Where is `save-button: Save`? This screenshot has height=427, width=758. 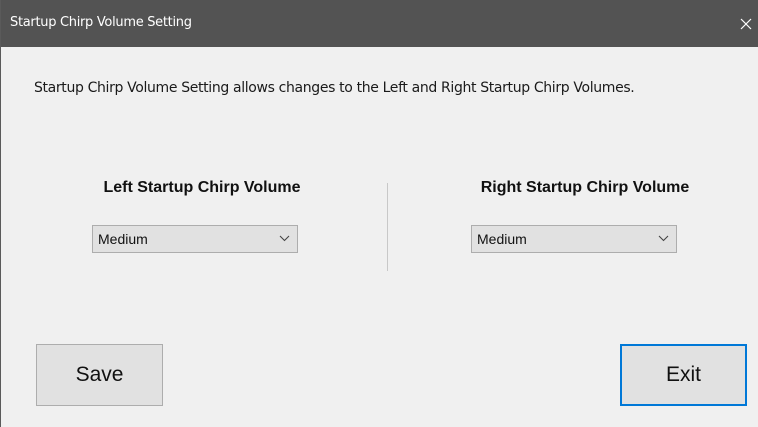 save-button: Save is located at coordinates (99, 375).